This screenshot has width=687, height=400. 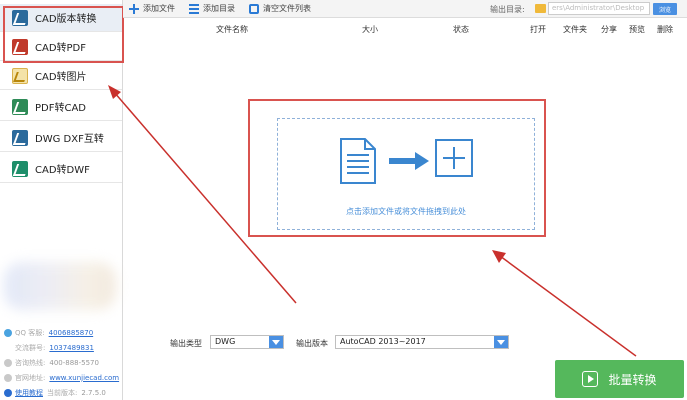 I want to click on phone-row: 咨询热线: 400-888-5570, so click(x=63, y=362).